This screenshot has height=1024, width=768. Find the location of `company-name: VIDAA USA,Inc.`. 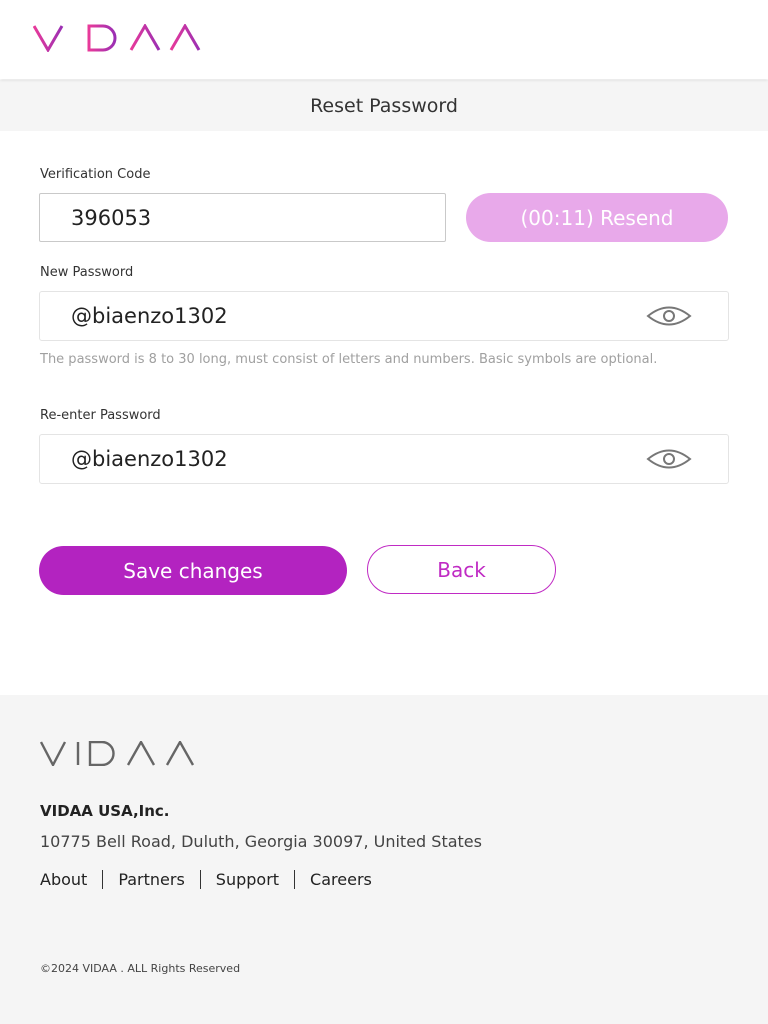

company-name: VIDAA USA,Inc. is located at coordinates (105, 811).